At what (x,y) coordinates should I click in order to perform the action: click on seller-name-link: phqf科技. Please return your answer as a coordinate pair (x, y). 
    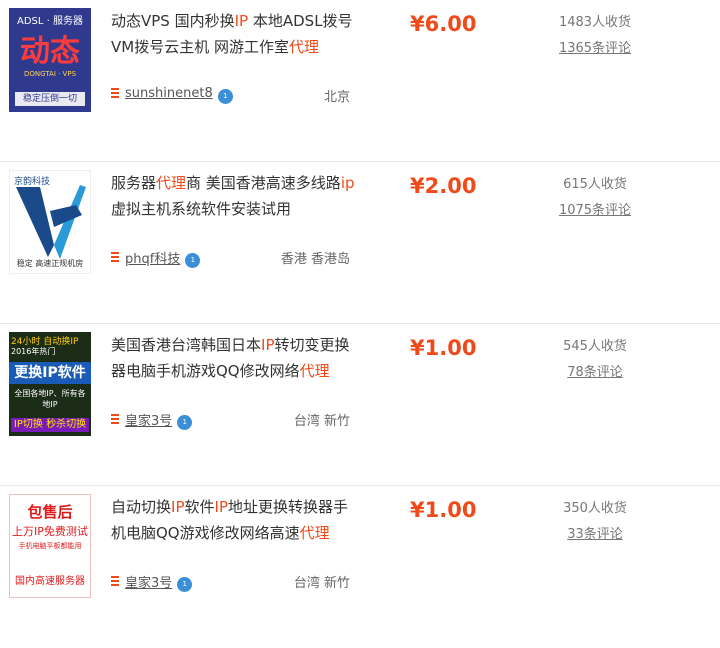
    Looking at the image, I should click on (152, 257).